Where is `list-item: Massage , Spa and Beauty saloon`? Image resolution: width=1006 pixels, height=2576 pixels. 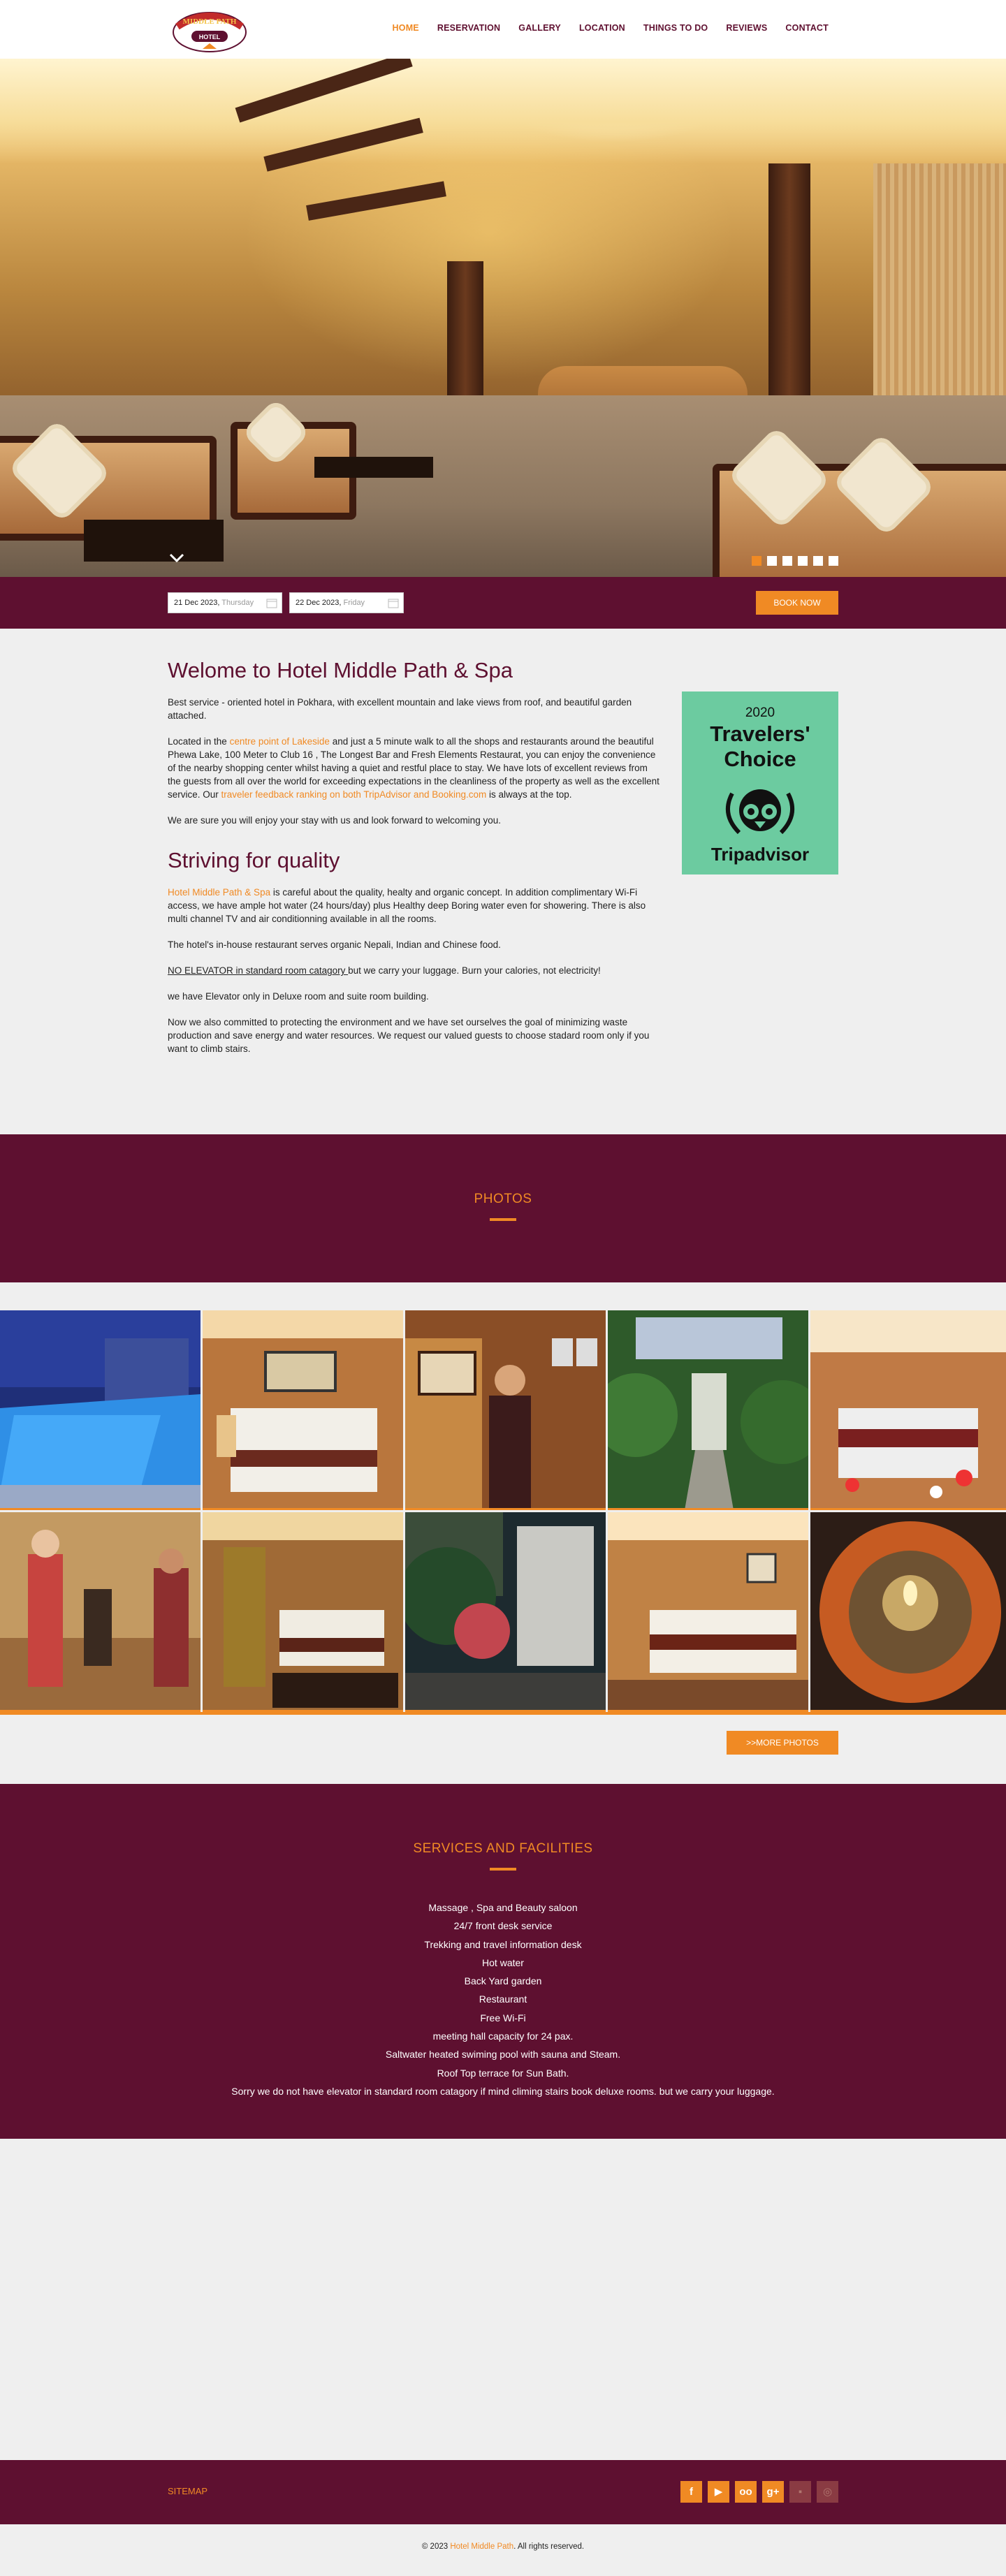 list-item: Massage , Spa and Beauty saloon is located at coordinates (503, 1907).